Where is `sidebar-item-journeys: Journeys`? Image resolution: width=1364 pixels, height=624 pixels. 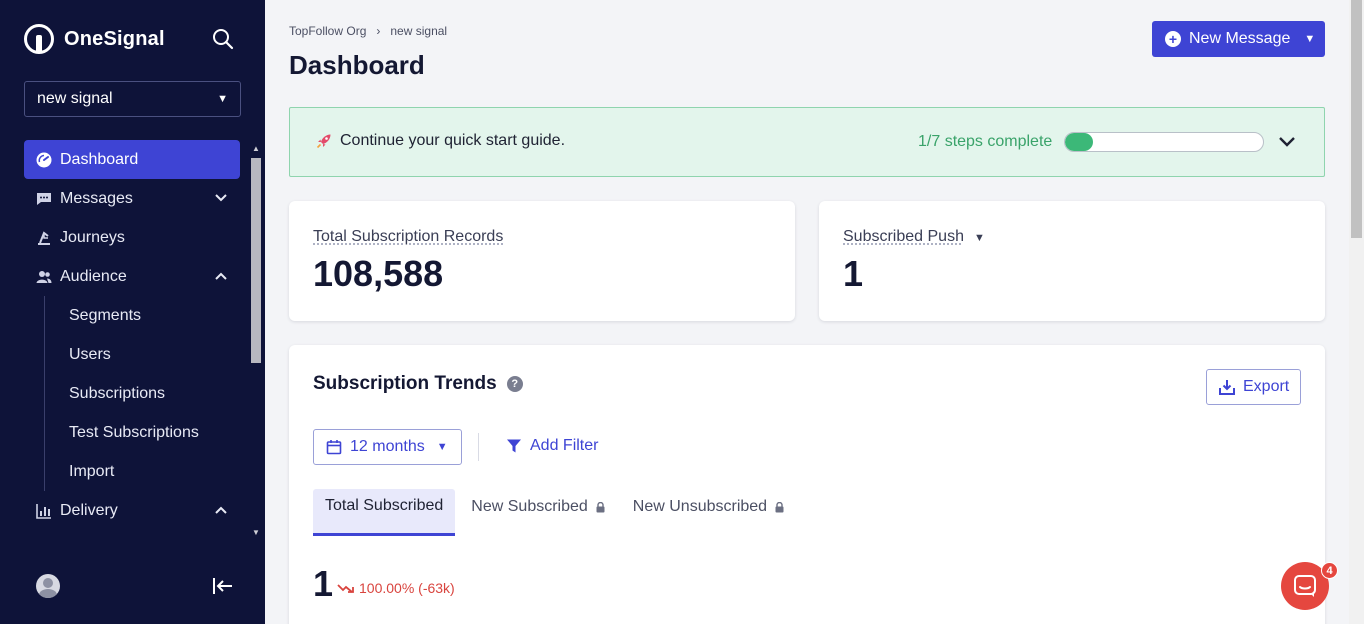
sidebar-item-journeys: Journeys is located at coordinates (132, 237).